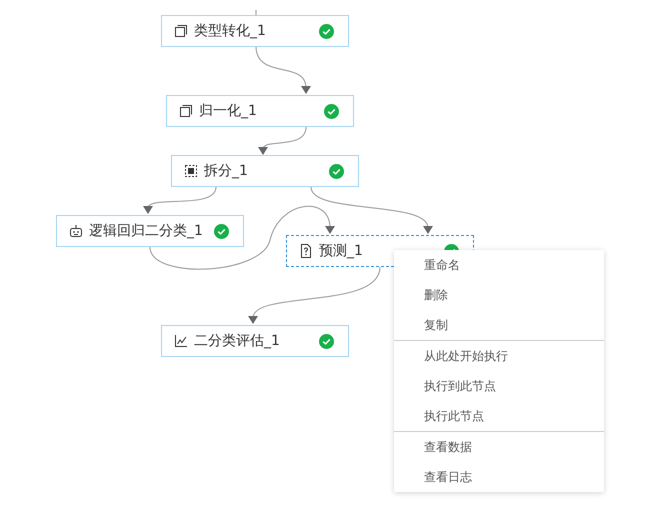 This screenshot has height=523, width=658. Describe the element at coordinates (237, 341) in the screenshot. I see `node-label: 二分类评估_1` at that location.